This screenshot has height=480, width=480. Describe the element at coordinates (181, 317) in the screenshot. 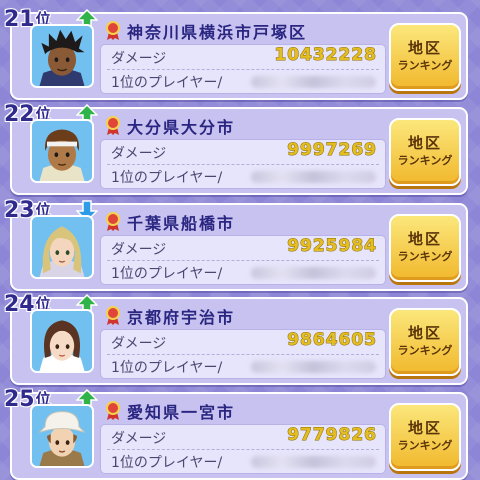

I see `city-name: 京都府宇治市` at that location.